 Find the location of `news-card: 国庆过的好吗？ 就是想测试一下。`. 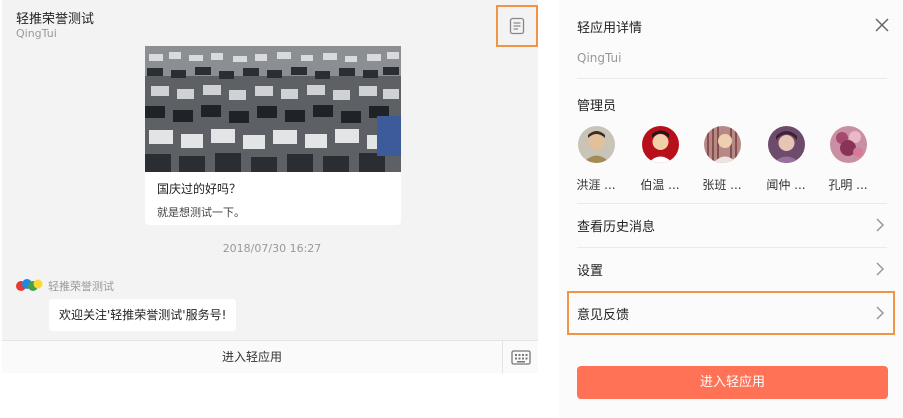

news-card: 国庆过的好吗？ 就是想测试一下。 is located at coordinates (273, 135).